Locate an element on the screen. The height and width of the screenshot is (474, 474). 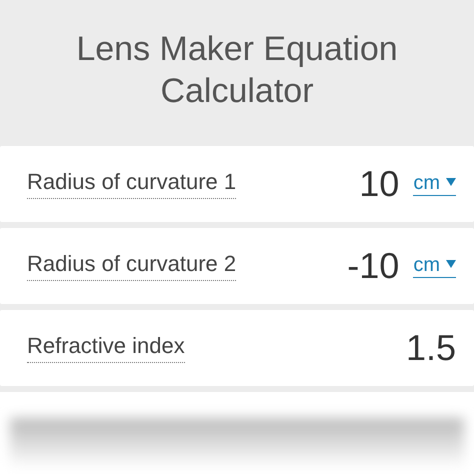
field-value: 1.5 is located at coordinates (431, 348).